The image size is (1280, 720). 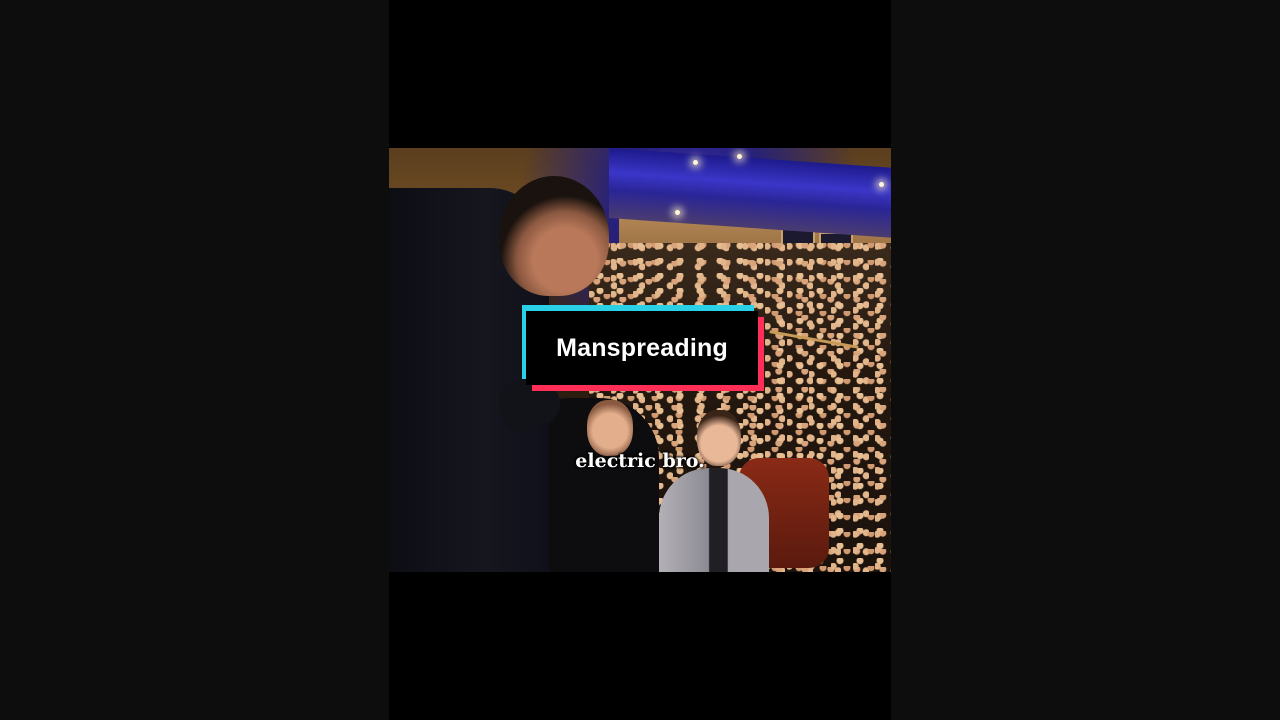 What do you see at coordinates (714, 520) in the screenshot?
I see `seated-woman` at bounding box center [714, 520].